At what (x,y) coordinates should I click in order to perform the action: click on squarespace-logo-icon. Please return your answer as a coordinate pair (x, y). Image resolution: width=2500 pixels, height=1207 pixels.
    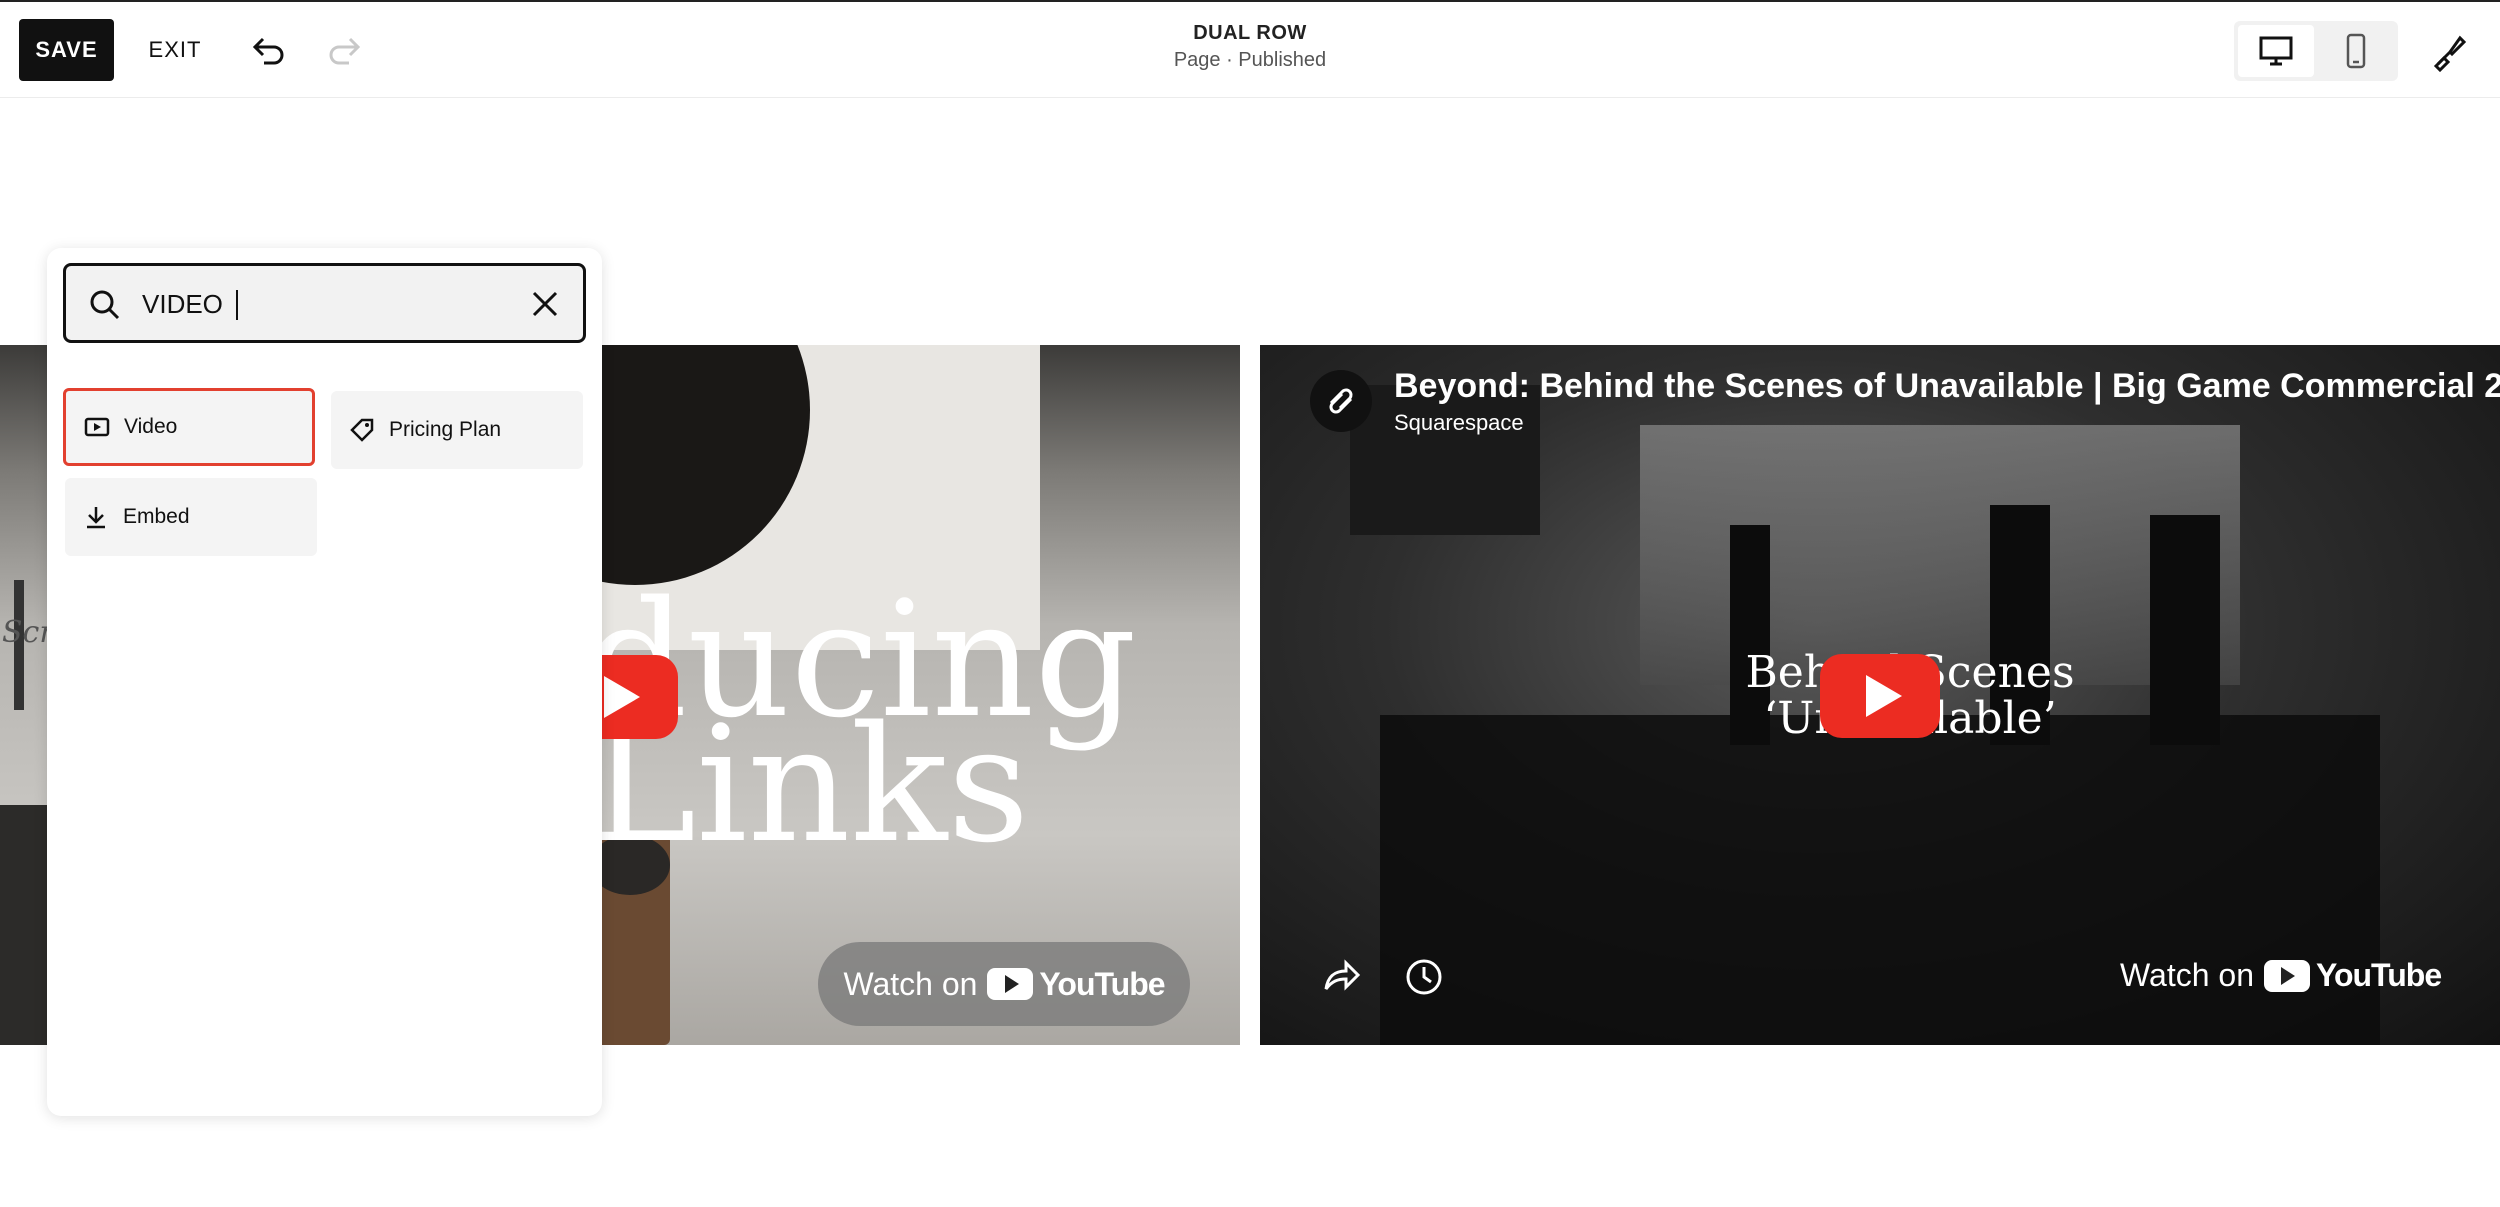
    Looking at the image, I should click on (1341, 401).